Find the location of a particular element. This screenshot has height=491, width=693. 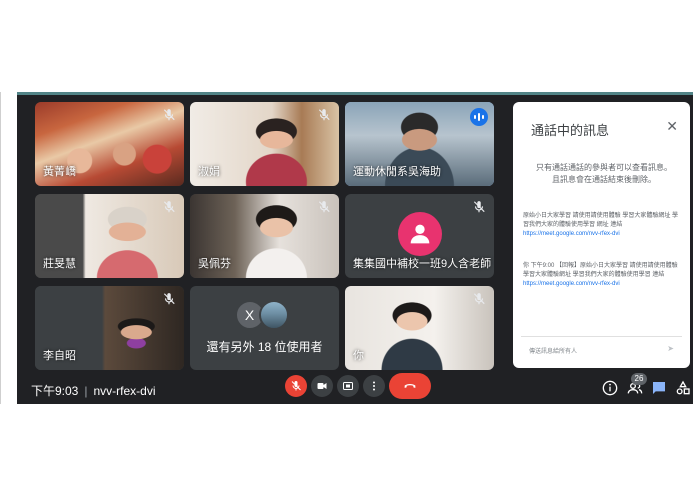

participant-tile: 李自昭 is located at coordinates (109, 328).